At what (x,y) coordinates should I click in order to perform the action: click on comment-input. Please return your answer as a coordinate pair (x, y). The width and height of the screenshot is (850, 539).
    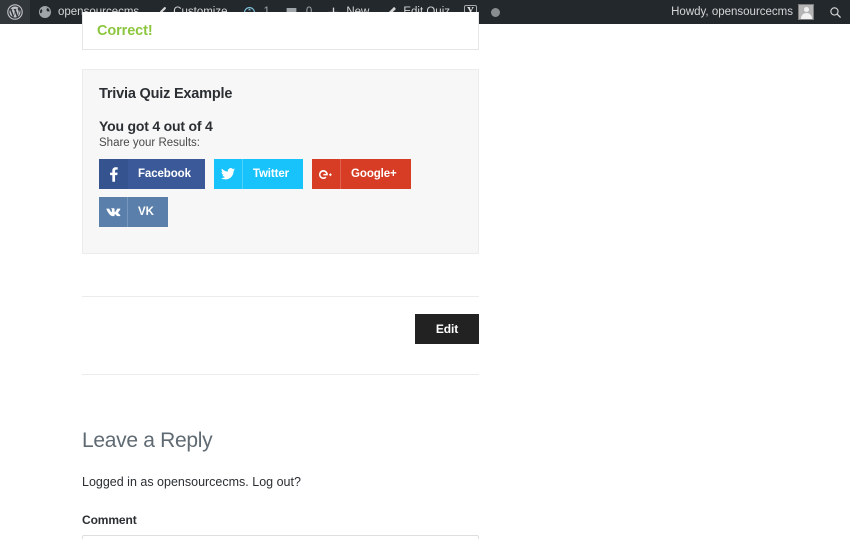
    Looking at the image, I should click on (280, 537).